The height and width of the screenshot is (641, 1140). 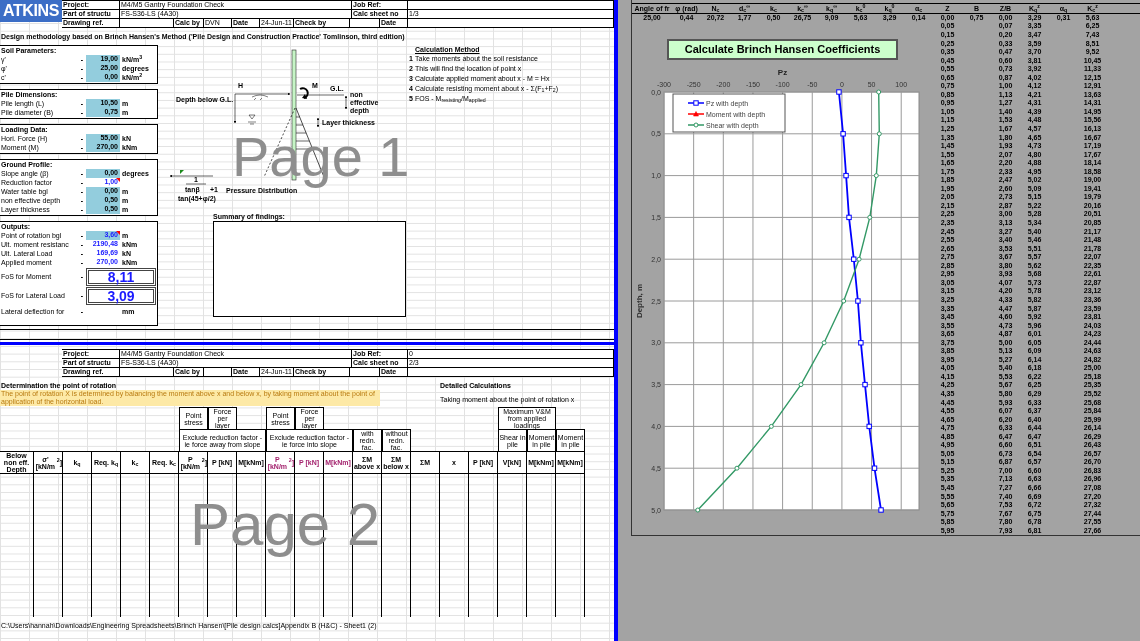 What do you see at coordinates (639, 301) in the screenshot?
I see `axis-title: Depth, m` at bounding box center [639, 301].